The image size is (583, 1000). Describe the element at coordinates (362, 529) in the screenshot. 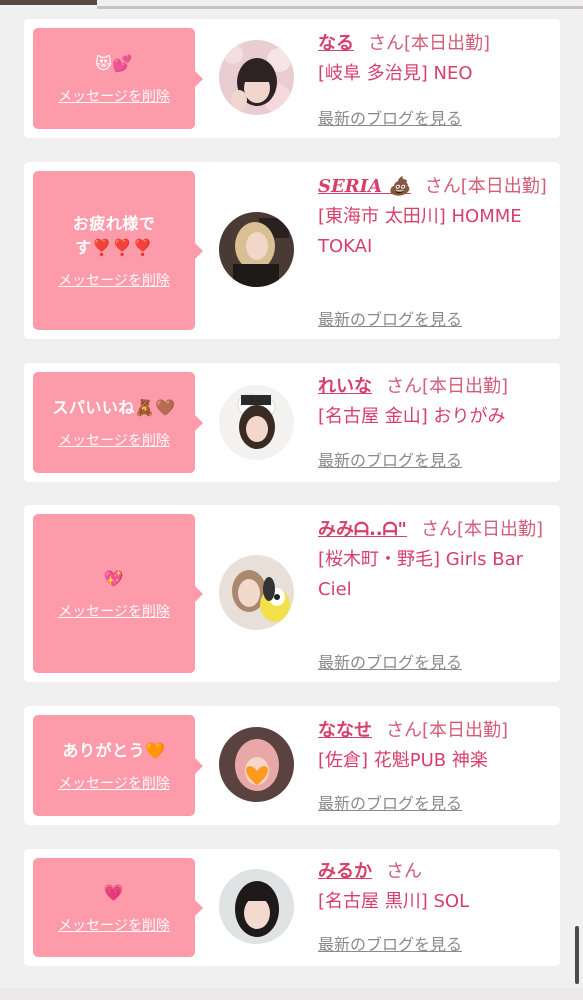

I see `cast-name-link: みみᗩ..ᗩ"` at that location.